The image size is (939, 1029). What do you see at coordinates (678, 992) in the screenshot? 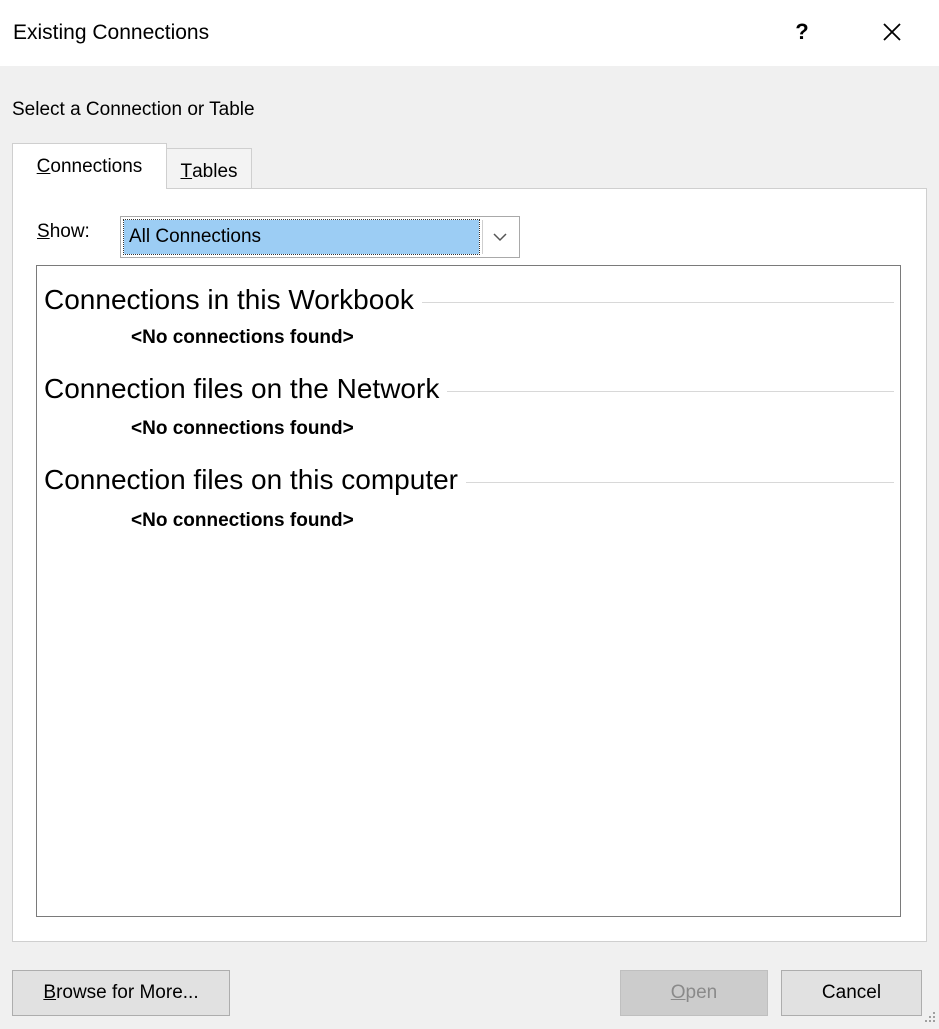
I see `open-accesskey: O` at bounding box center [678, 992].